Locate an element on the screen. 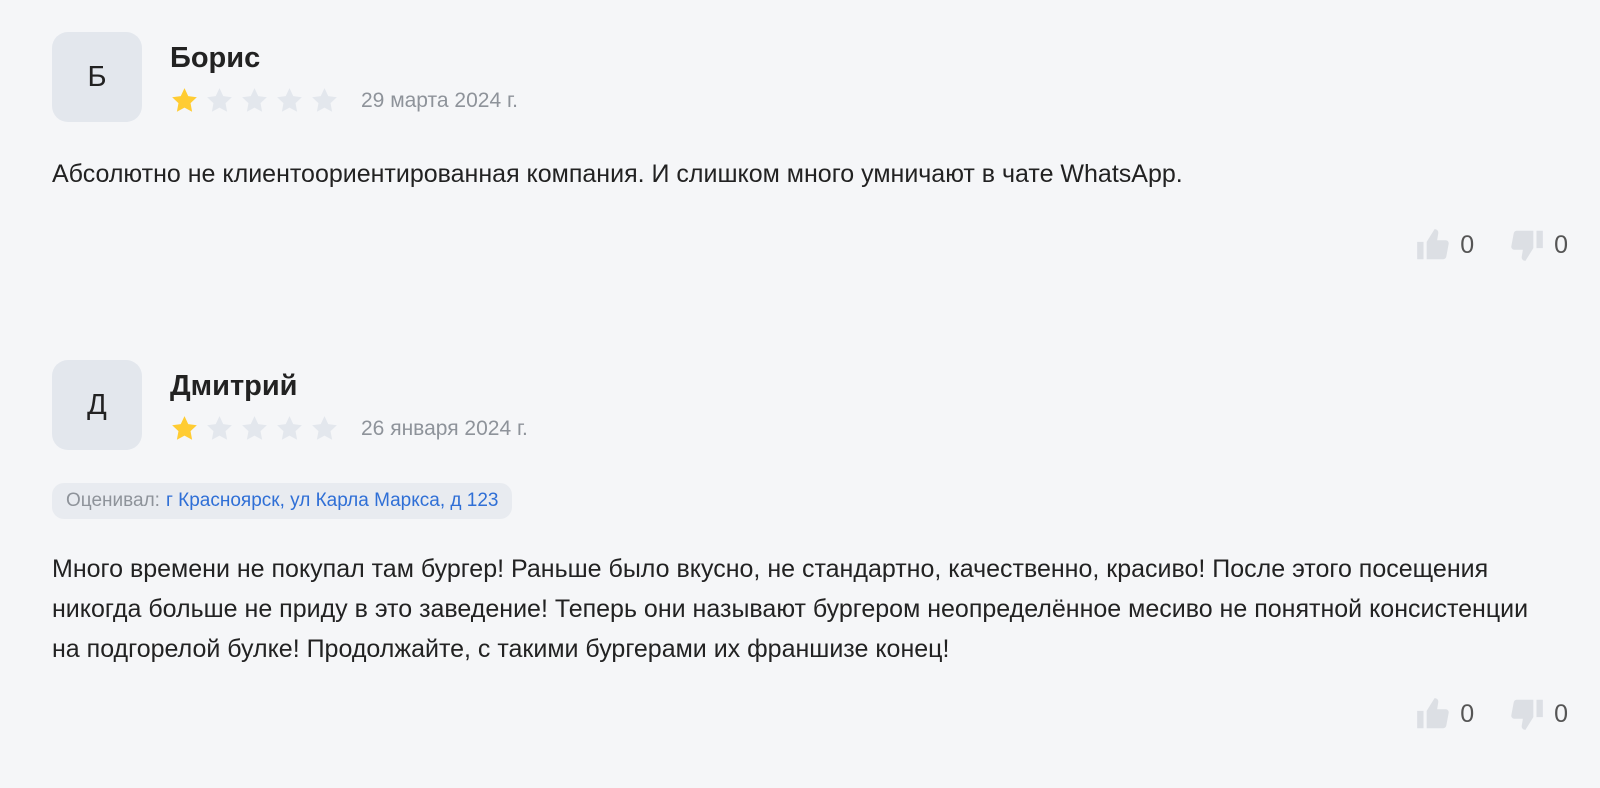  author-name: Дмитрий is located at coordinates (234, 386).